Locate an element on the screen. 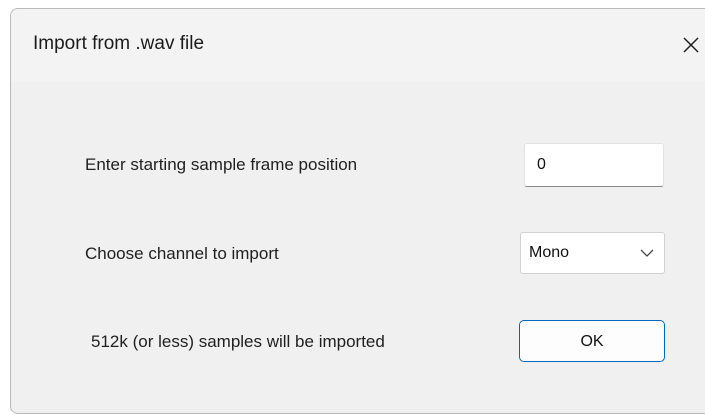 This screenshot has height=415, width=705. close-button is located at coordinates (687, 45).